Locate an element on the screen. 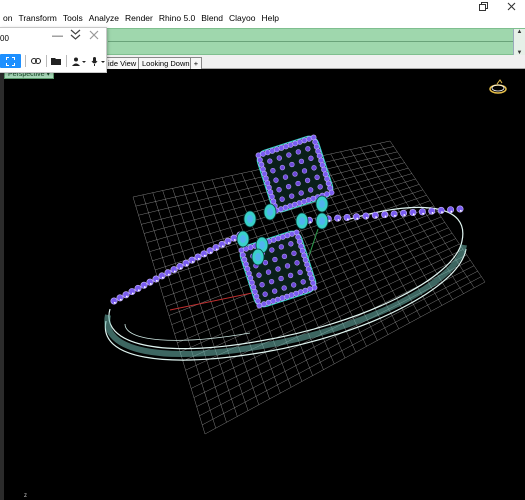 The image size is (525, 500). scroll-up-icon: ▲ is located at coordinates (520, 32).